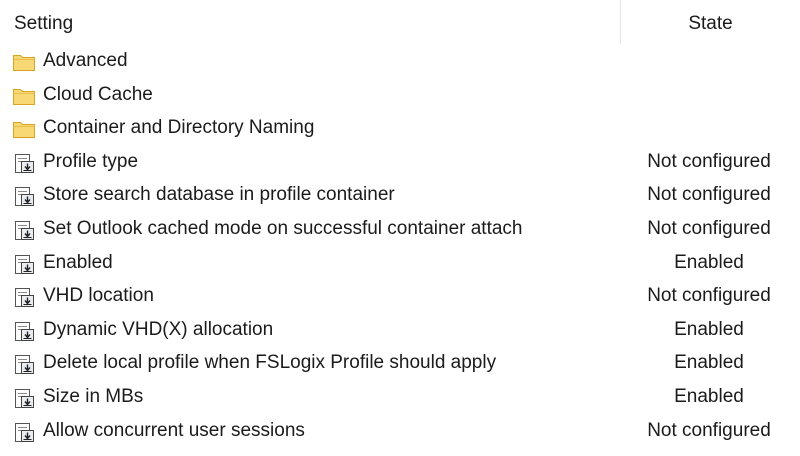 The image size is (800, 456). What do you see at coordinates (179, 128) in the screenshot?
I see `folder-label: Container and Directory Naming` at bounding box center [179, 128].